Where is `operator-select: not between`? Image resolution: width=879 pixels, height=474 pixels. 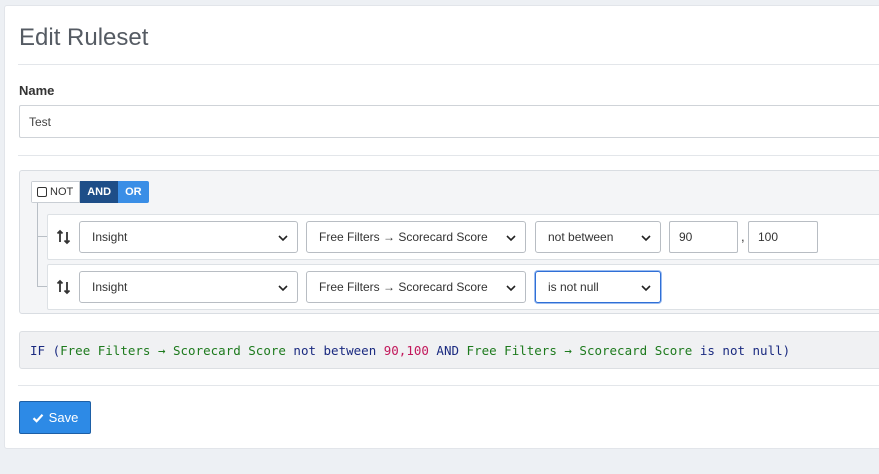
operator-select: not between is located at coordinates (598, 237).